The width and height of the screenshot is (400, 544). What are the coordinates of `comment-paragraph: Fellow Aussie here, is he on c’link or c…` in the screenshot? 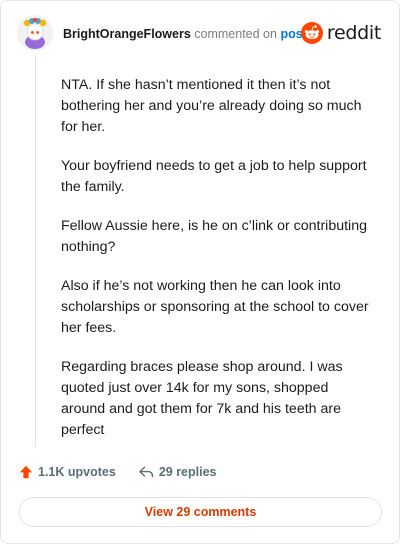 It's located at (214, 236).